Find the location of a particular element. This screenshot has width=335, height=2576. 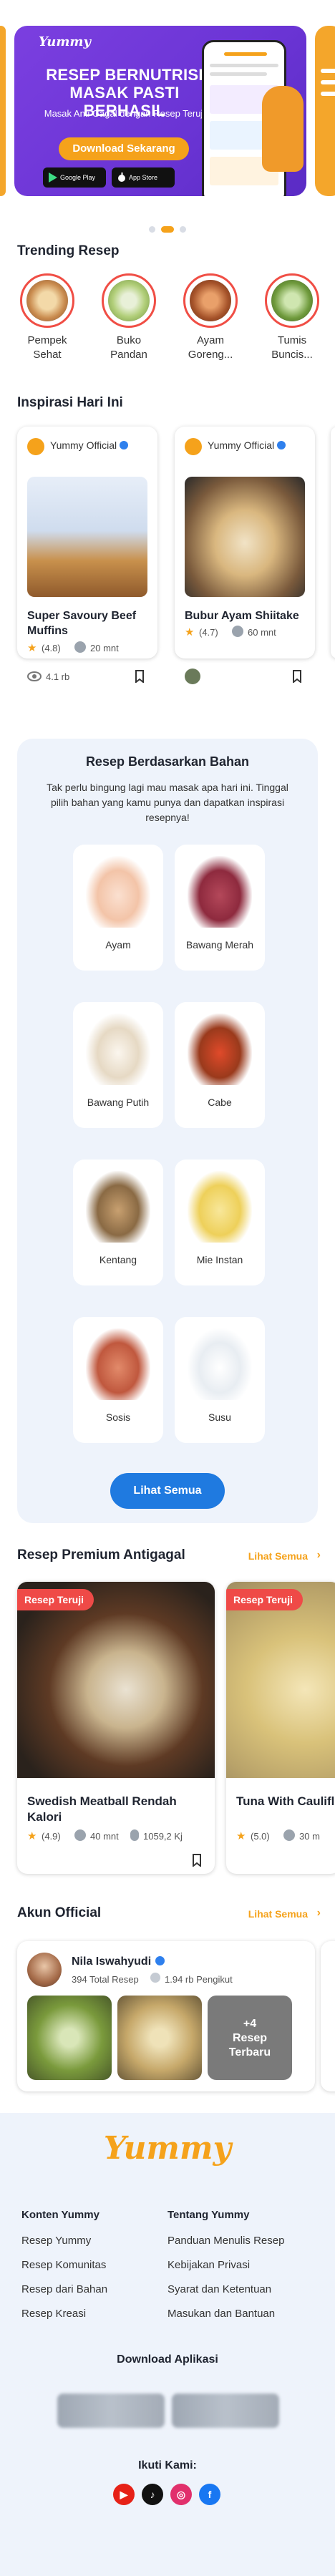

footer-column-title: Konten Yummy is located at coordinates (60, 2215).